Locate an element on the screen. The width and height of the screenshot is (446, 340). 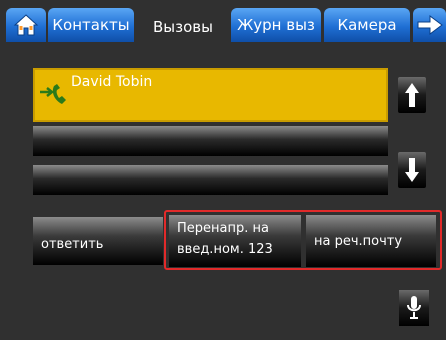
forward-button: Перенапр. на введ.ном. 123 is located at coordinates (235, 241).